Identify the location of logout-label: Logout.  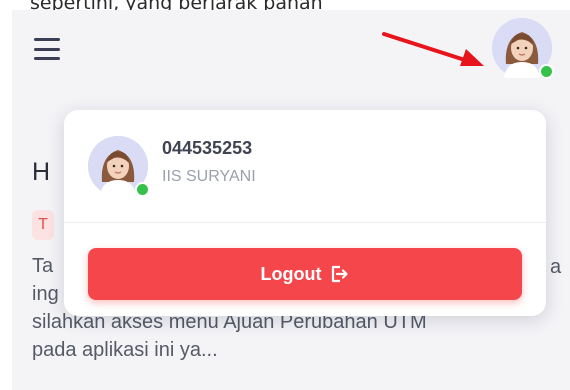
(291, 273).